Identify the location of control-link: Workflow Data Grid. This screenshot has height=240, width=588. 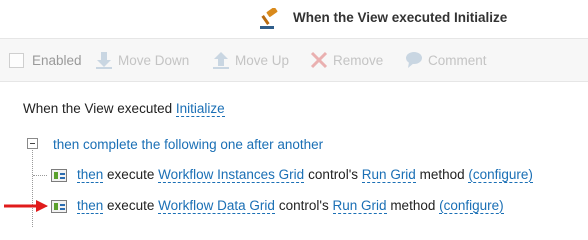
(216, 206).